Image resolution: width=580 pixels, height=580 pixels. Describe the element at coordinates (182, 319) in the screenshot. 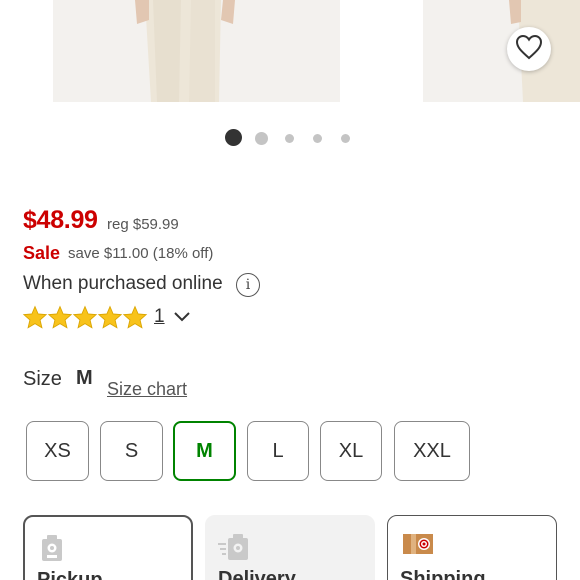

I see `chevron-down-icon` at that location.